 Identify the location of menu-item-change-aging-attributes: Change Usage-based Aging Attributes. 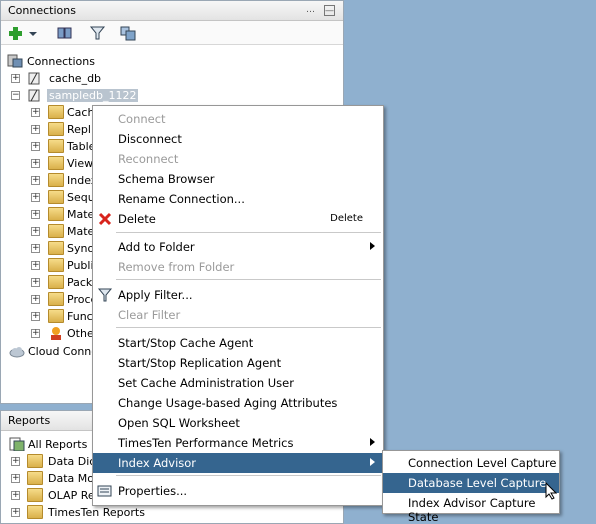
(238, 403).